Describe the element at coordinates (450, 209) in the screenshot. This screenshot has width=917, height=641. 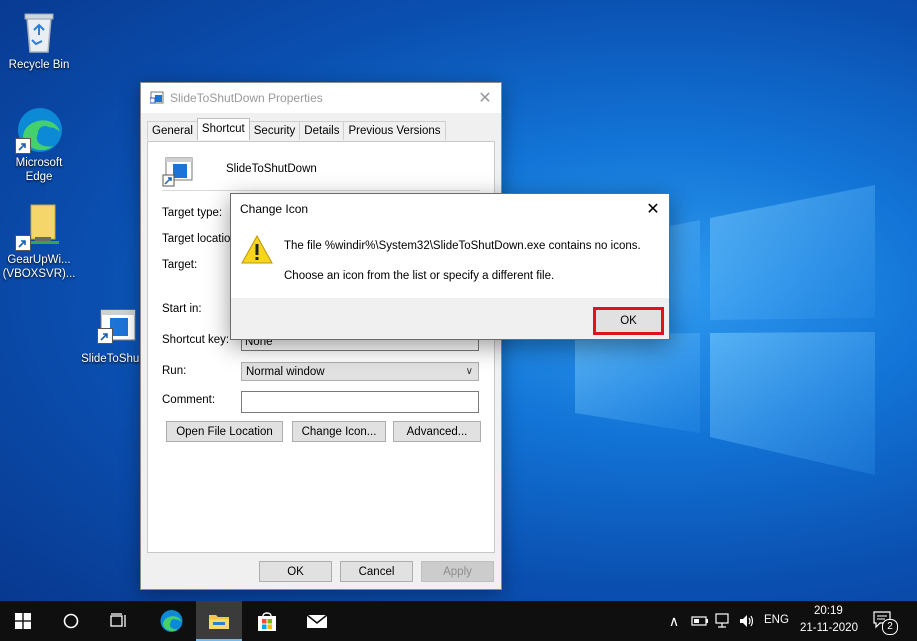
I see `change-icon-titlebar: Change Icon ✕` at that location.